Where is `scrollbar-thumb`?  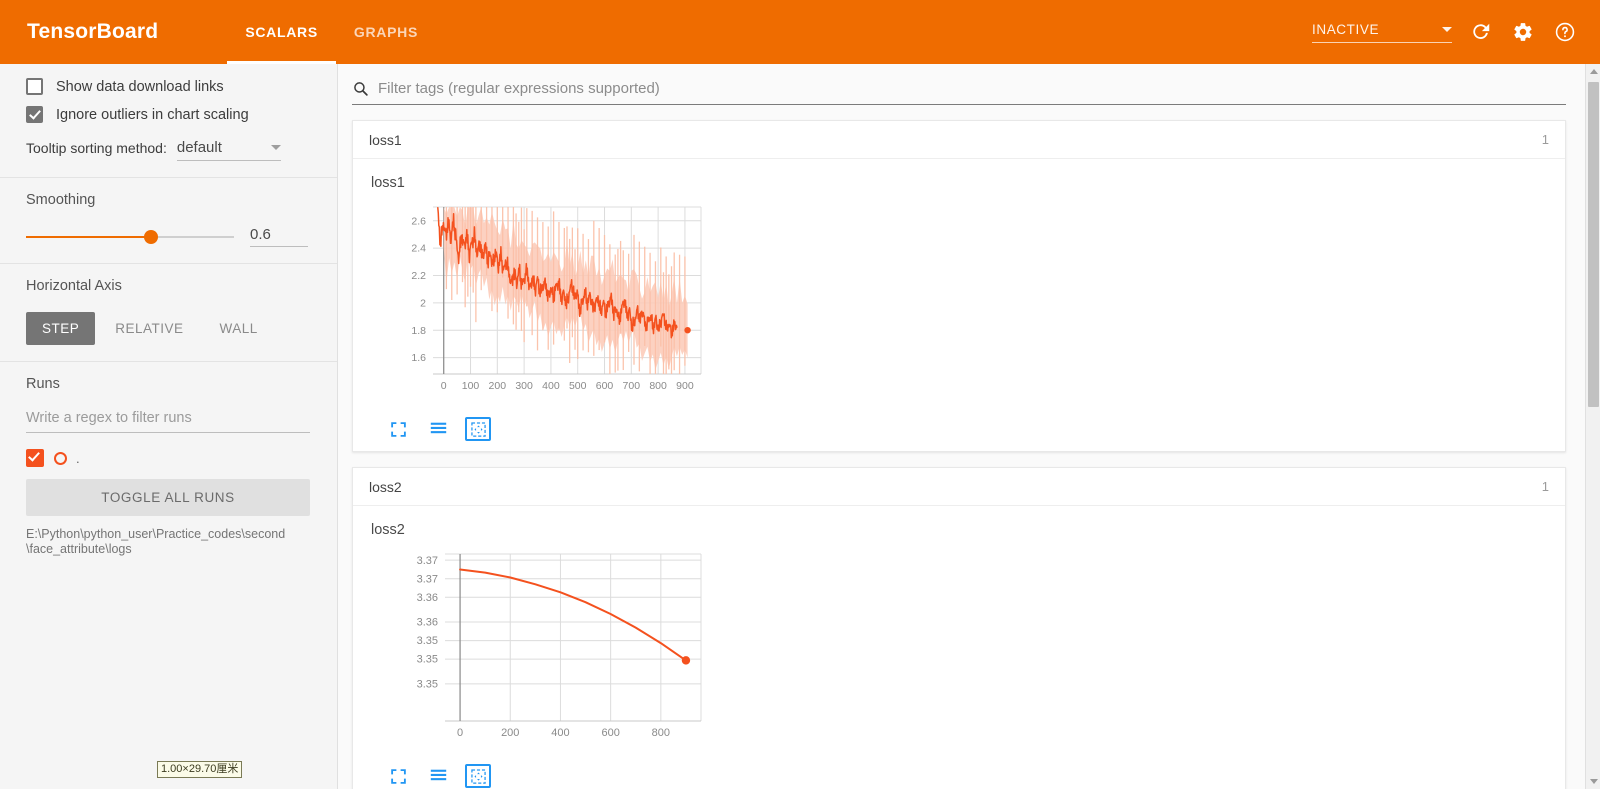
scrollbar-thumb is located at coordinates (1593, 244).